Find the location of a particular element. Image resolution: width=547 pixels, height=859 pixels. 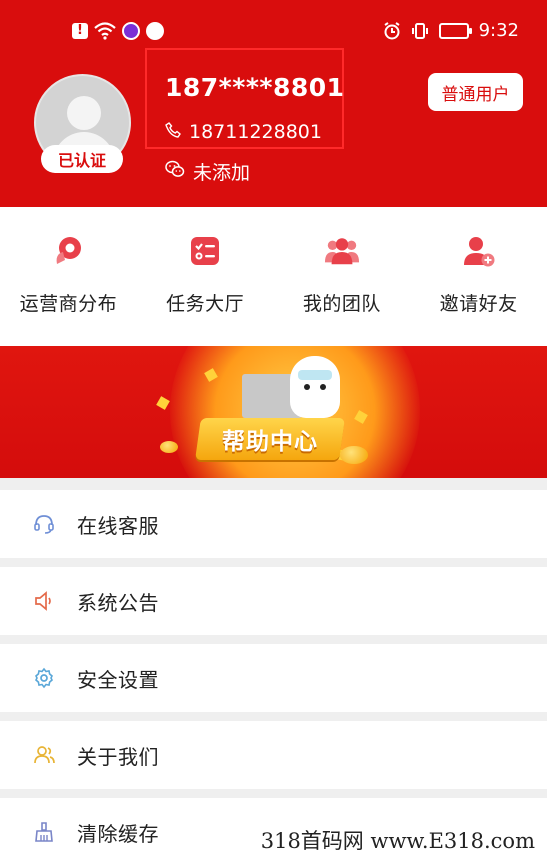

browser-icon is located at coordinates (155, 31).